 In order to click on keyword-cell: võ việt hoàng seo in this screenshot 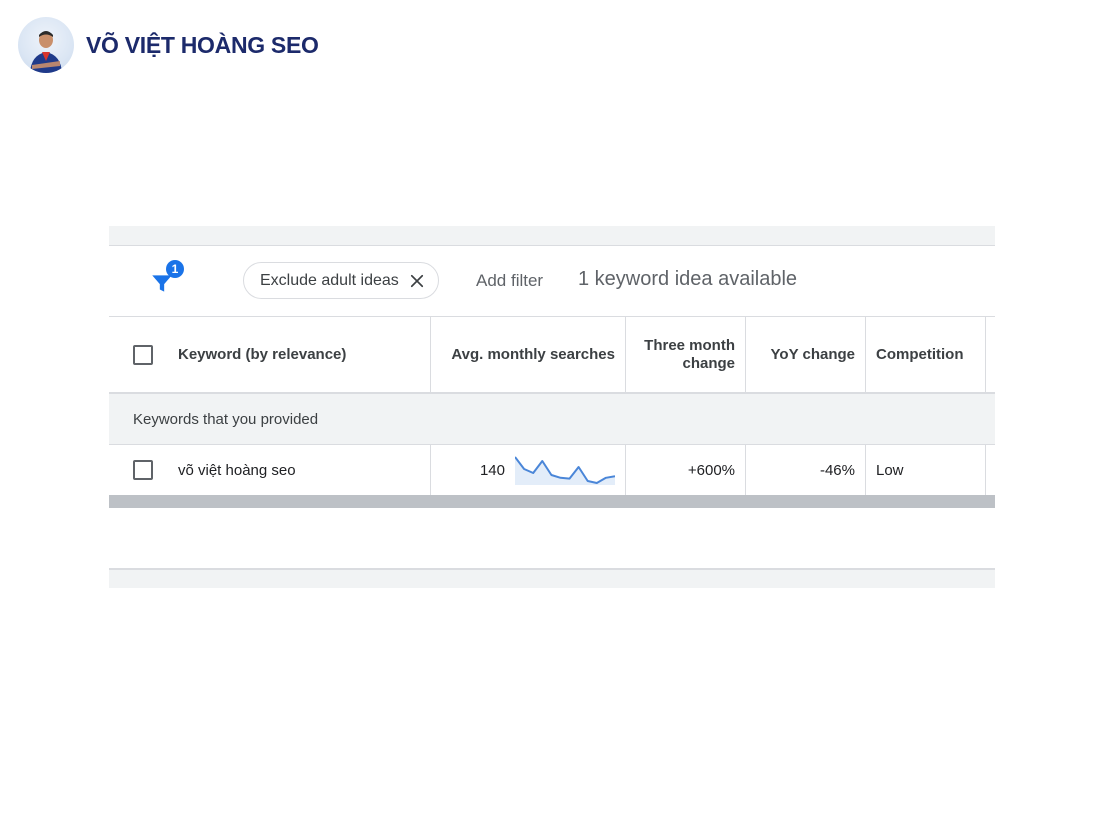, I will do `click(270, 470)`.